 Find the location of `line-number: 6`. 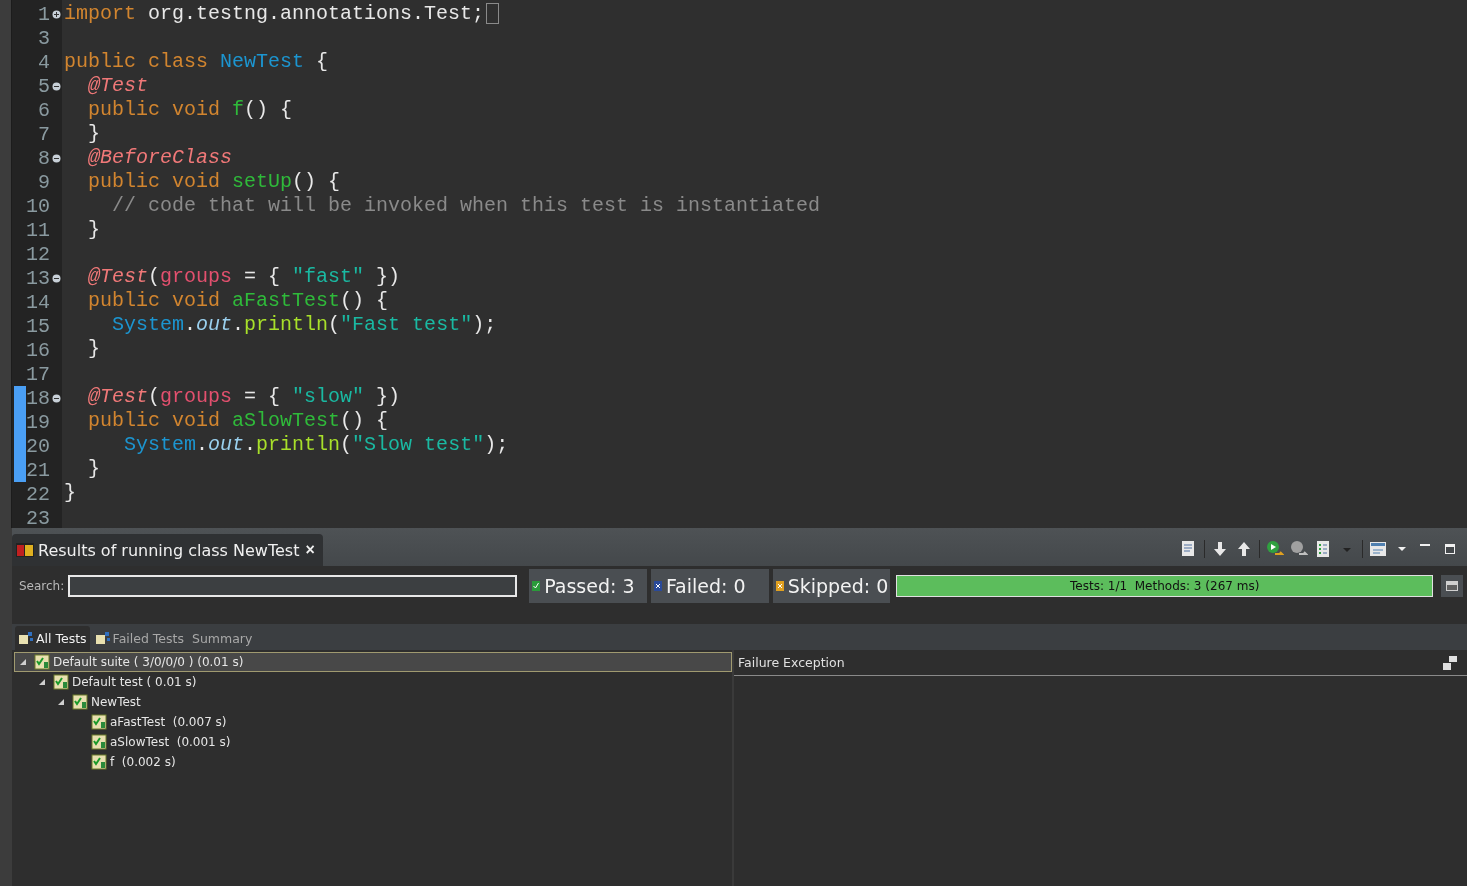

line-number: 6 is located at coordinates (44, 110).